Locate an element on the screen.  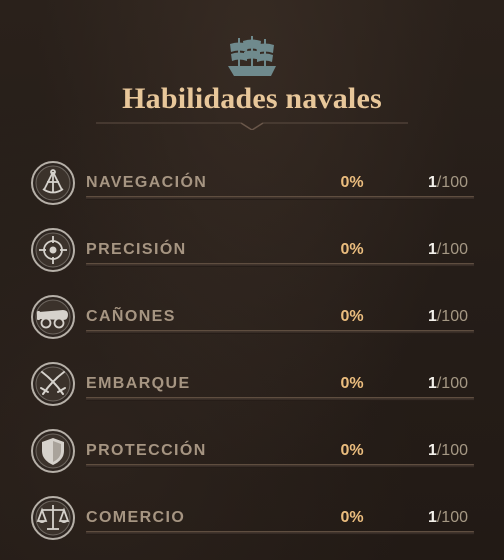
crossed-swords-icon is located at coordinates (53, 384).